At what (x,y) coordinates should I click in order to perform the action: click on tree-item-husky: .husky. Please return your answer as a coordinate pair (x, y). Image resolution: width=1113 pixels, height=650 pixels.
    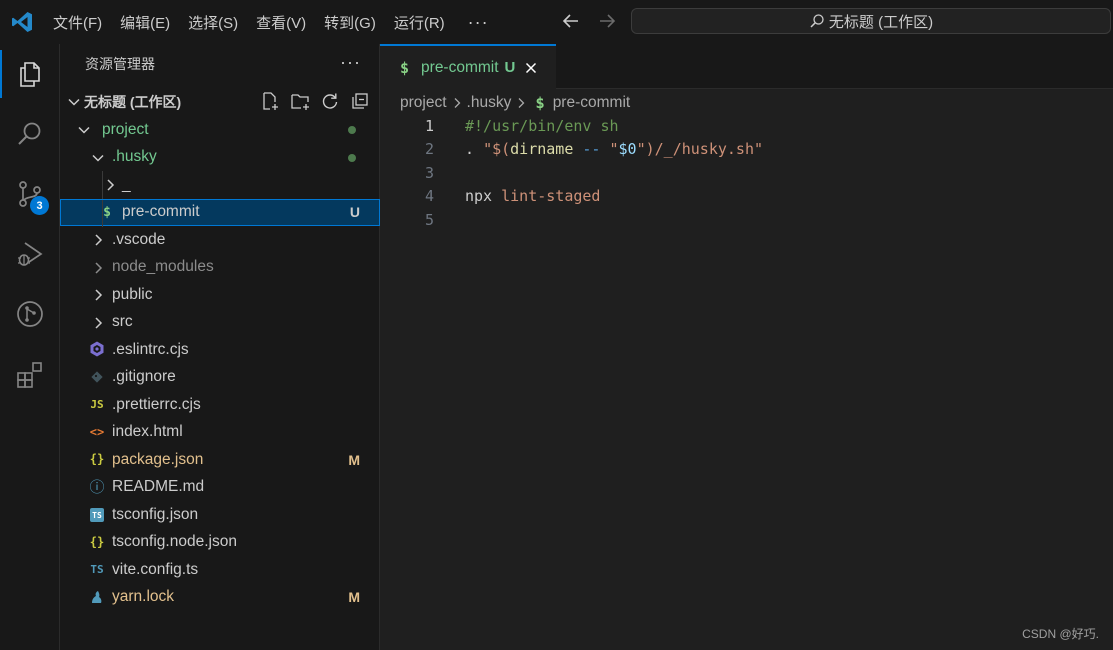
    Looking at the image, I should click on (220, 158).